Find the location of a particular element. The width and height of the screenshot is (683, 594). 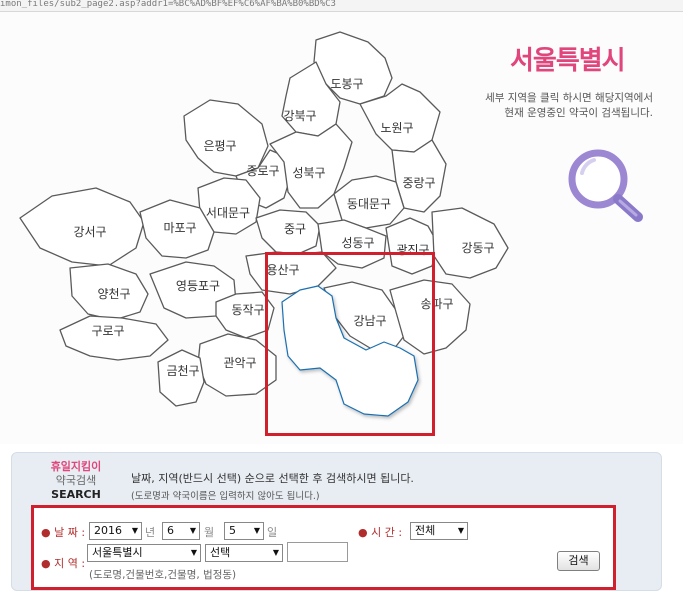

date-label: ● 날 짜 : is located at coordinates (63, 532).